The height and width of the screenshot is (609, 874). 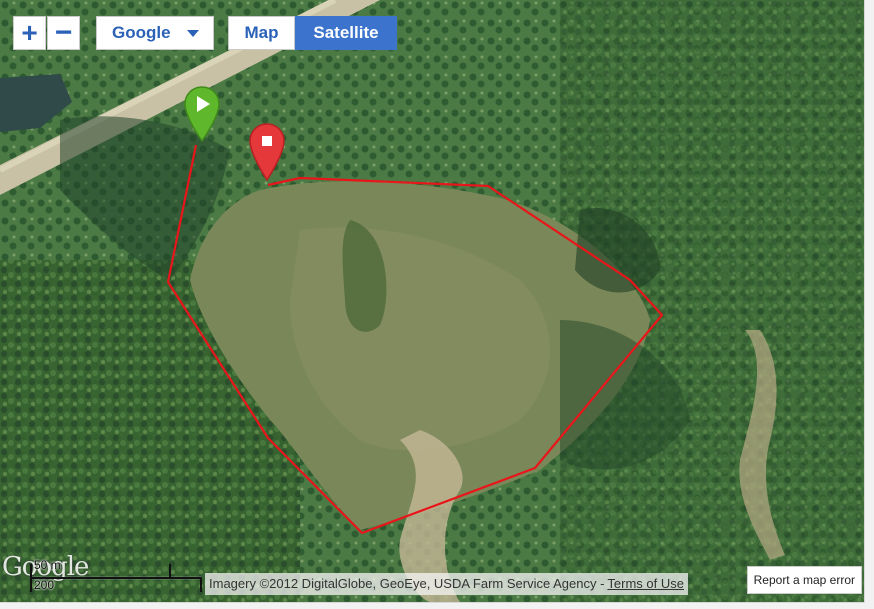 I want to click on scale-bar: 50 m 200, so click(x=120, y=575).